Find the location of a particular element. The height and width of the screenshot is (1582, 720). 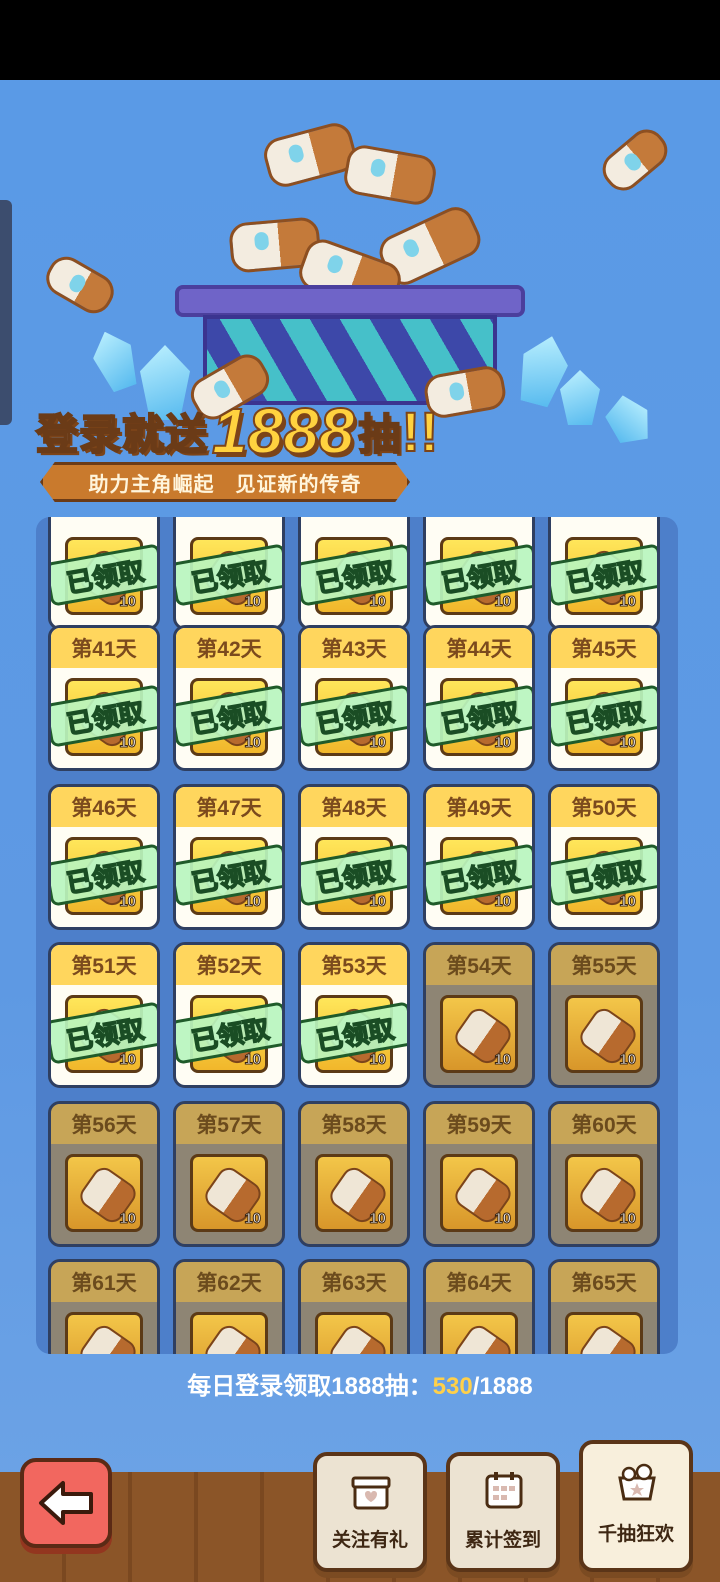

arrow-left-icon is located at coordinates (66, 1503).